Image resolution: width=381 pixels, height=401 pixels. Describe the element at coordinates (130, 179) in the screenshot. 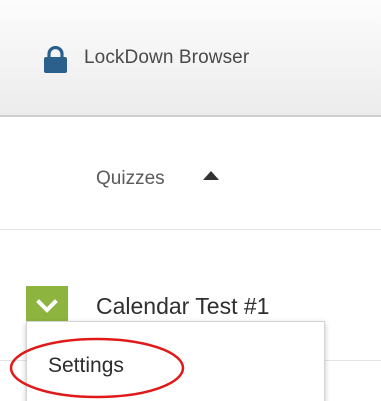

I see `quizzes-header-label: Quizzes` at that location.